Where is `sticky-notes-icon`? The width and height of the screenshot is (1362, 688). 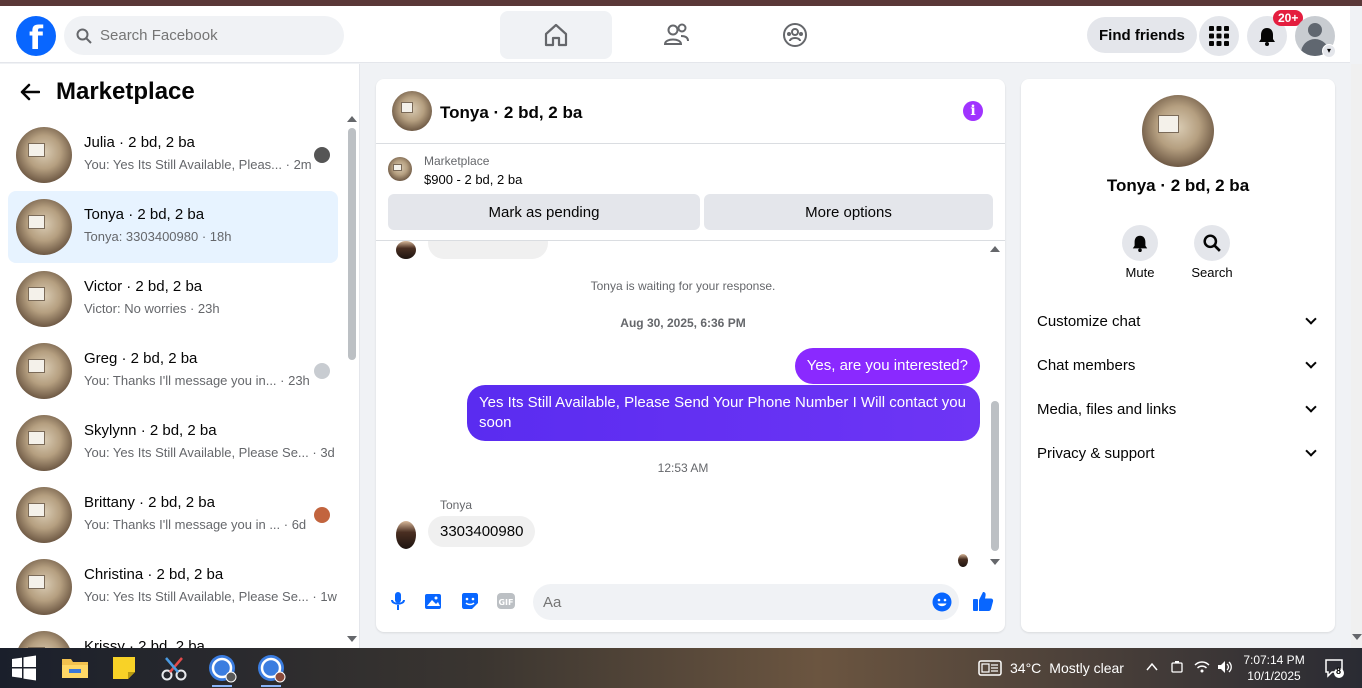 sticky-notes-icon is located at coordinates (124, 668).